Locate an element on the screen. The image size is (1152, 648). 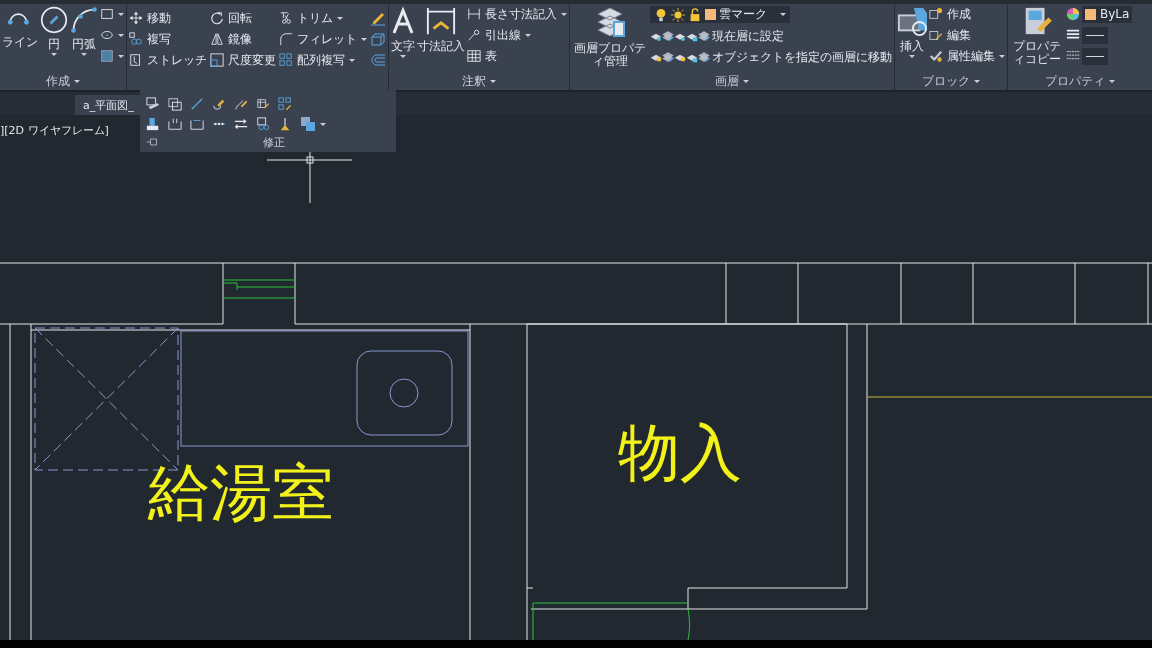
viewport-label: ][2D ワイヤフレーム] is located at coordinates (54, 130).